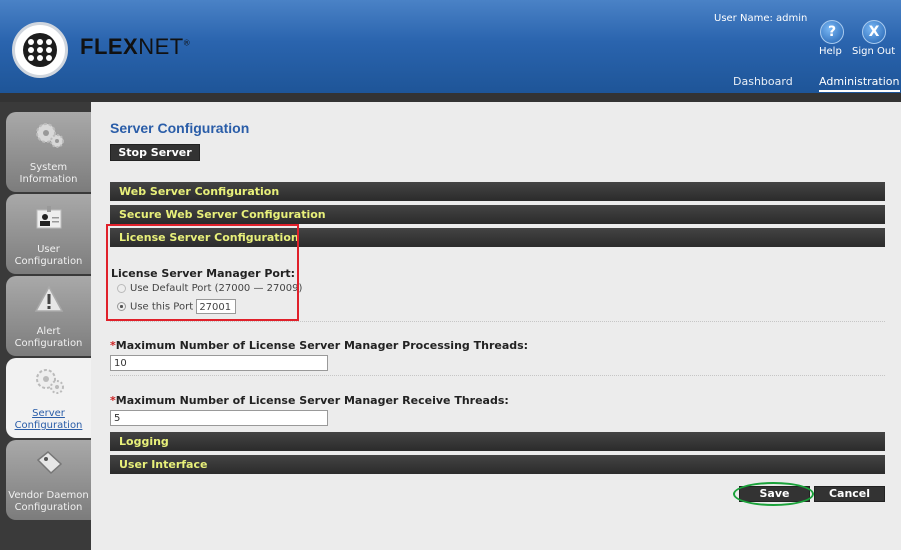  I want to click on nav-dashboard: Dashboard, so click(763, 81).